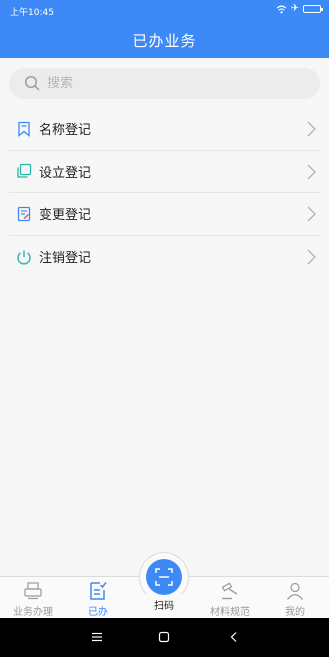 This screenshot has width=329, height=657. I want to click on list-item-cancellation-registration: 注销登记, so click(164, 257).